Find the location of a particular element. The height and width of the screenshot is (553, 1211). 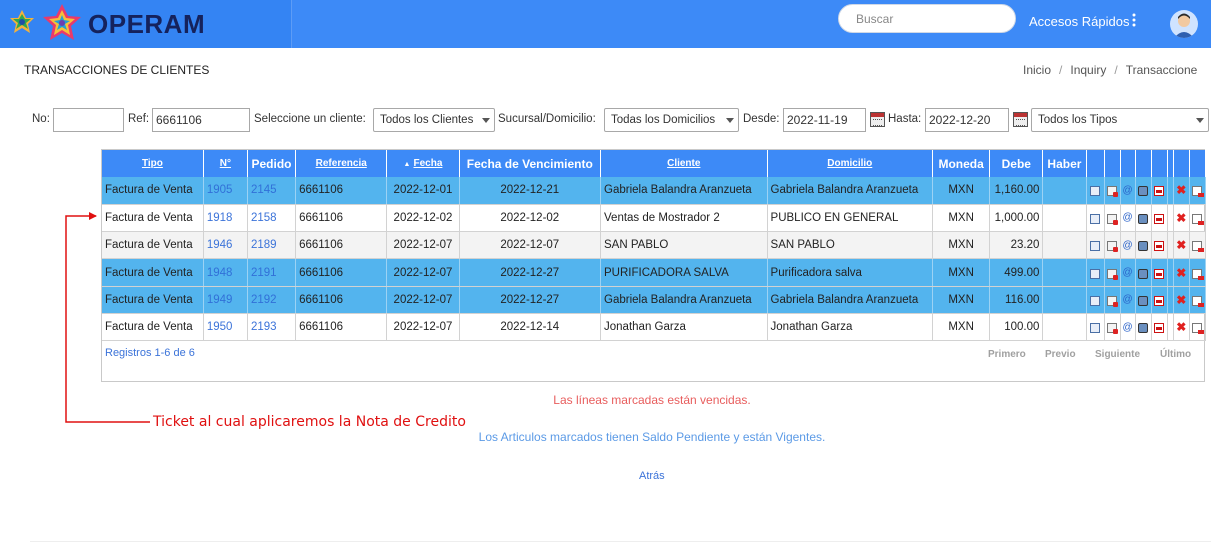

web-icon-cell is located at coordinates (1143, 272).